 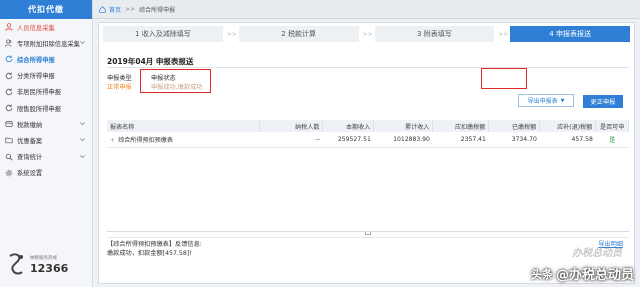 I want to click on sidebar-item-label: 分类所得申报, so click(x=36, y=77).